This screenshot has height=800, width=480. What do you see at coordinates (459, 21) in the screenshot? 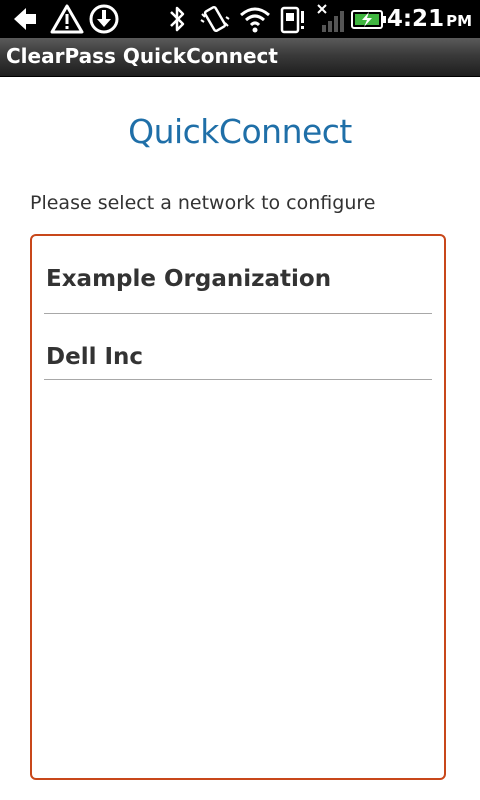
I see `clock-ampm: PM` at bounding box center [459, 21].